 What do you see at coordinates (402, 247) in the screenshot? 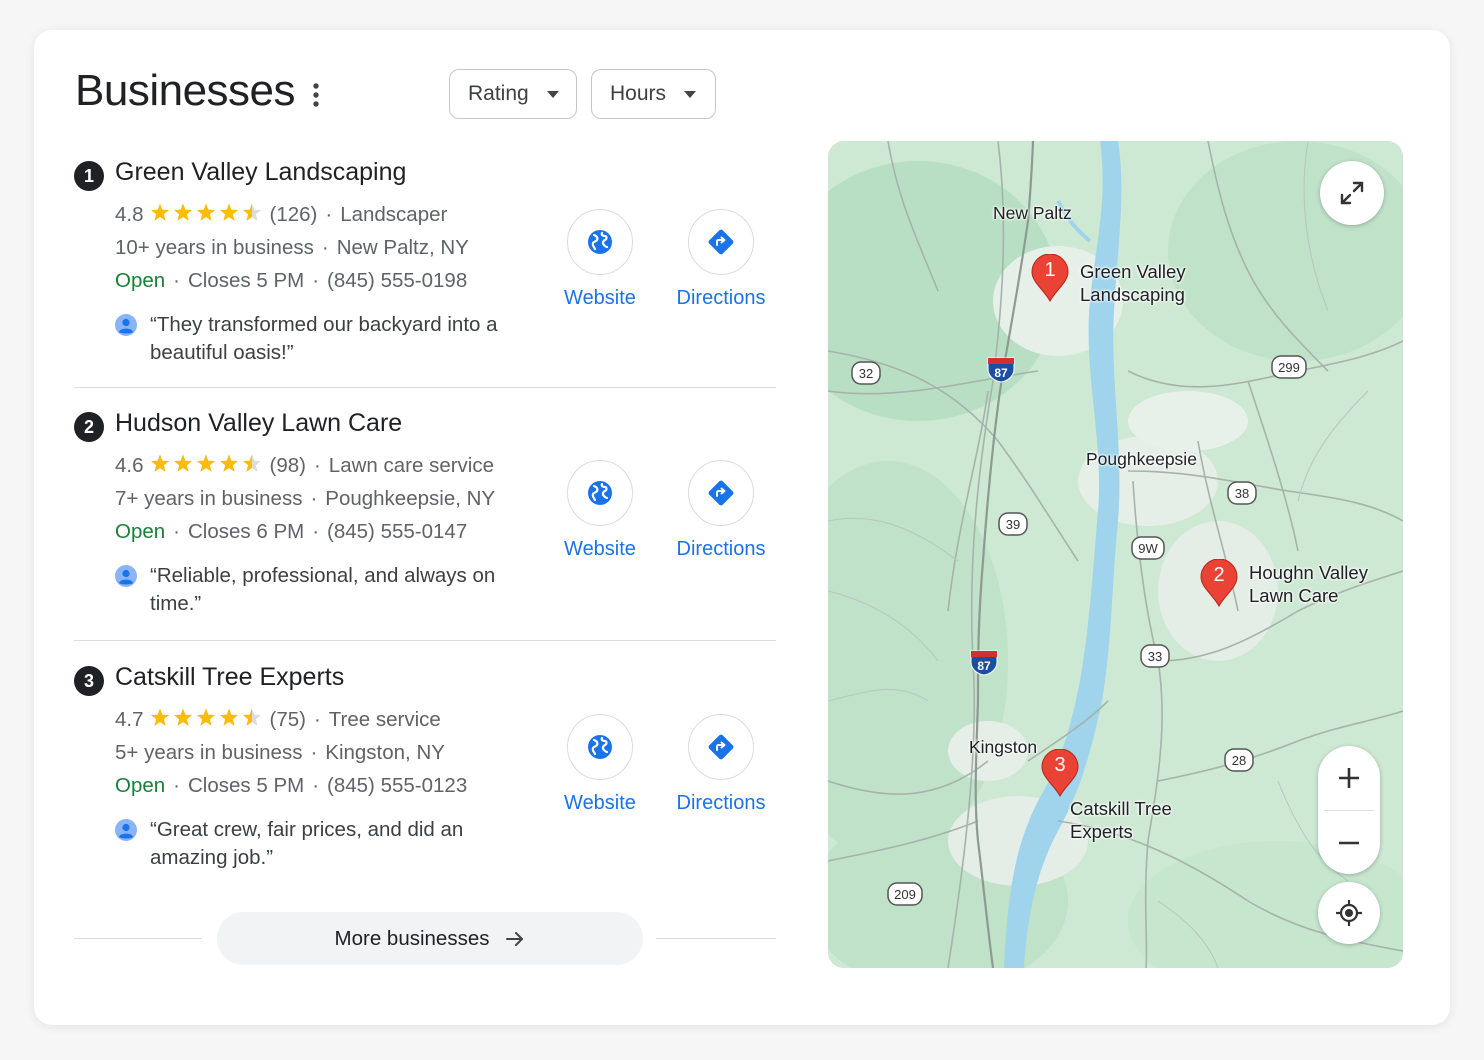
I see `business-location: New Paltz, NY` at bounding box center [402, 247].